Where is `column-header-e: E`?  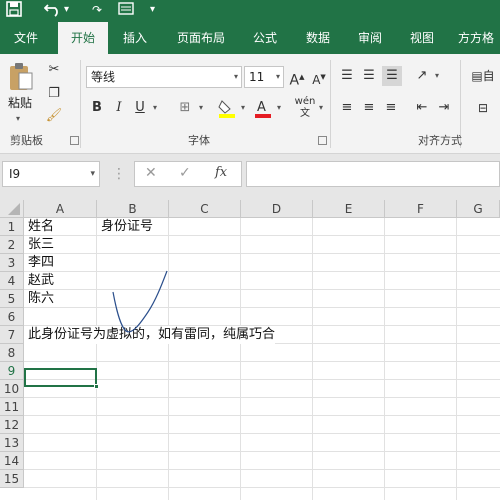 column-header-e: E is located at coordinates (349, 209).